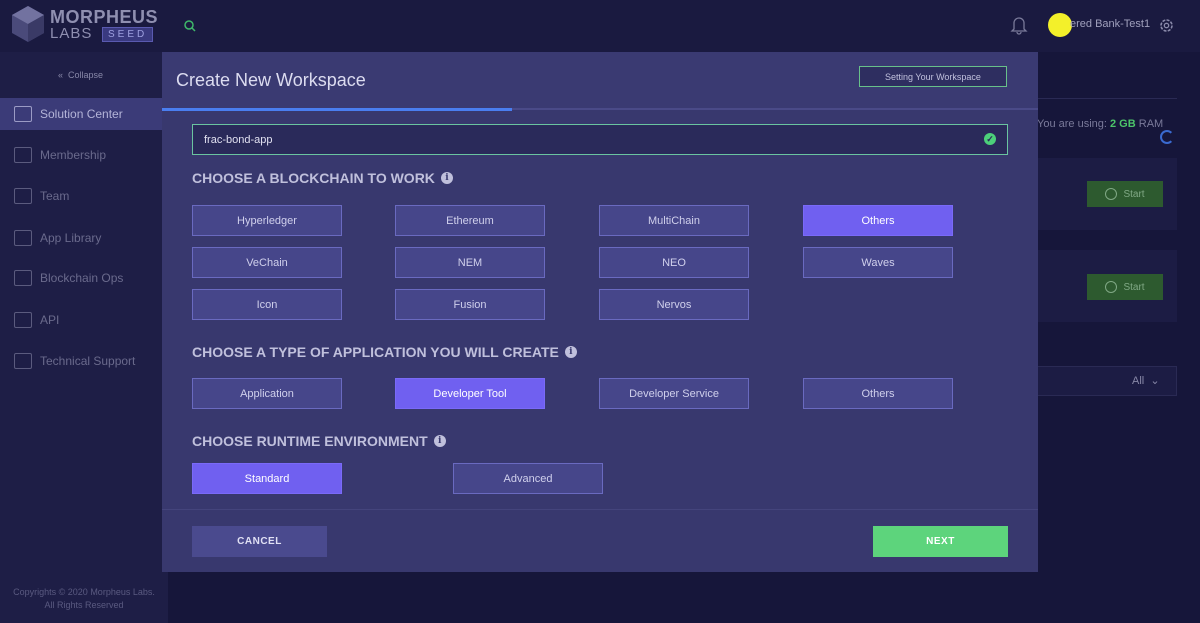  What do you see at coordinates (61, 75) in the screenshot?
I see `double-chevron-left-icon: «` at bounding box center [61, 75].